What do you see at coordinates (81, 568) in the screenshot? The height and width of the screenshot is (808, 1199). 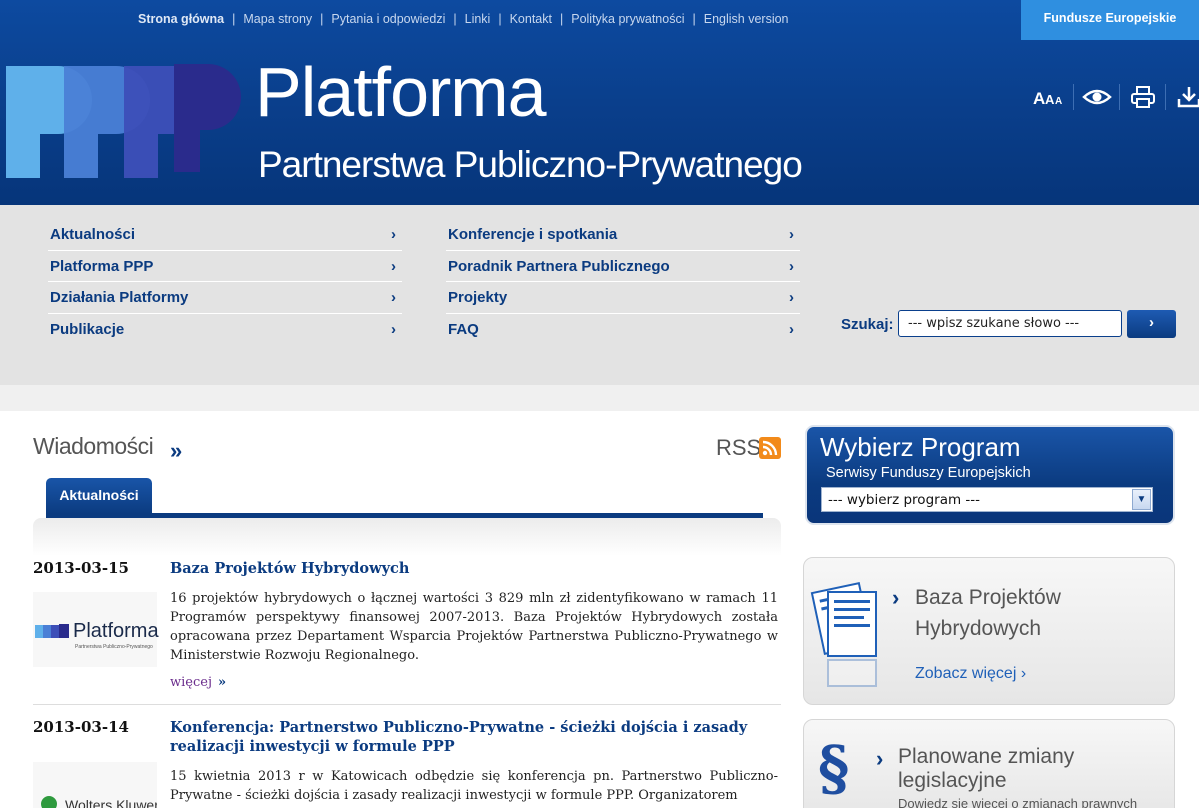 I see `news-date: 2013-03-15` at bounding box center [81, 568].